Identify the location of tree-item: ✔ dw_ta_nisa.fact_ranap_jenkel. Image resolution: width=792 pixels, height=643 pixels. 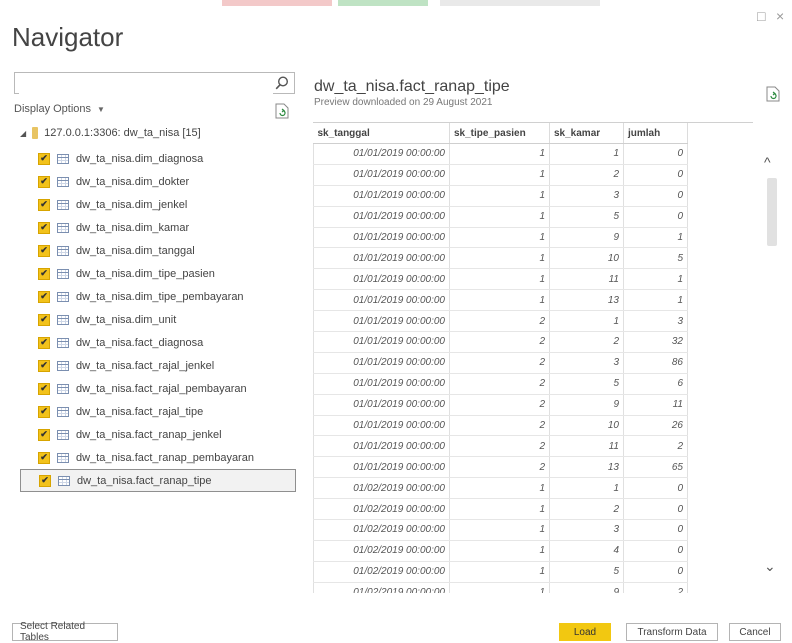
(158, 434).